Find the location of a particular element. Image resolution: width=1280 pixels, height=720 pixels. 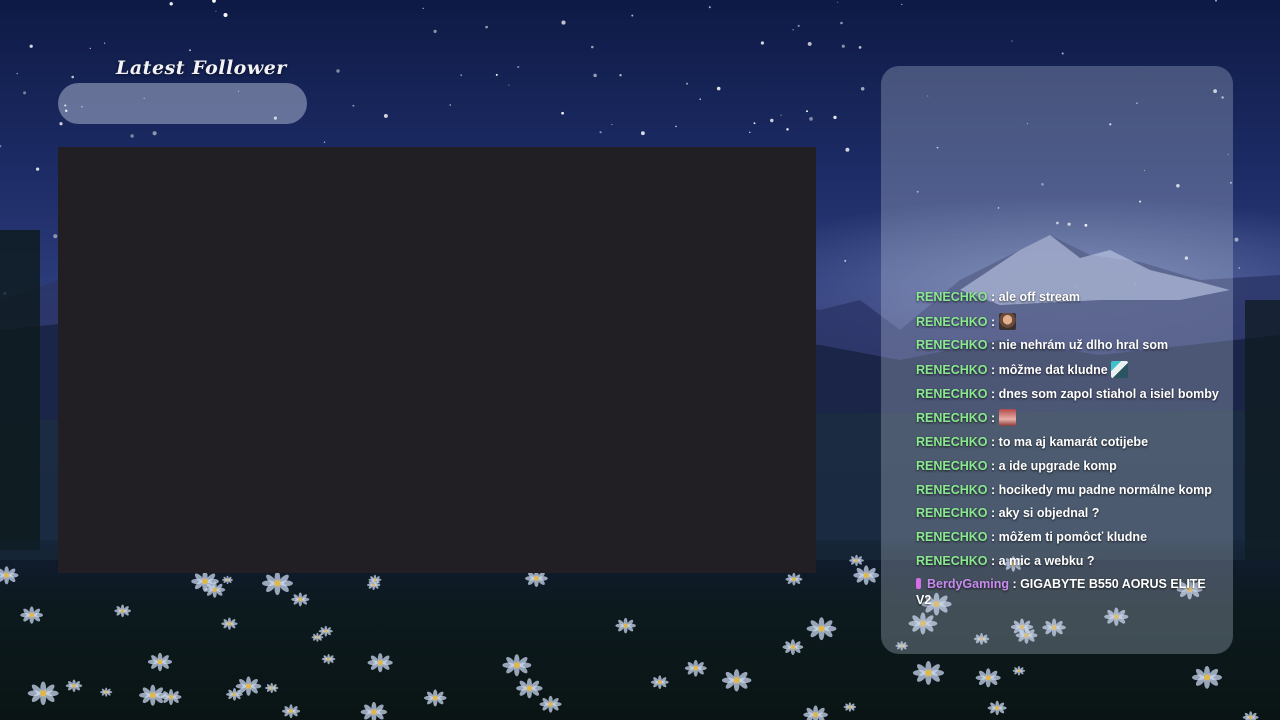

chat-username: BerdyGaming is located at coordinates (968, 584).